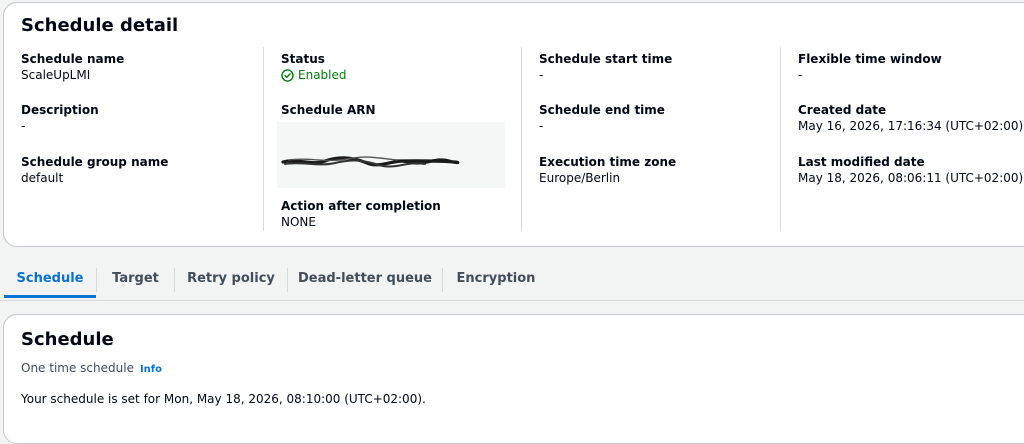 This screenshot has width=1024, height=444. Describe the element at coordinates (287, 75) in the screenshot. I see `check-circle-icon` at that location.